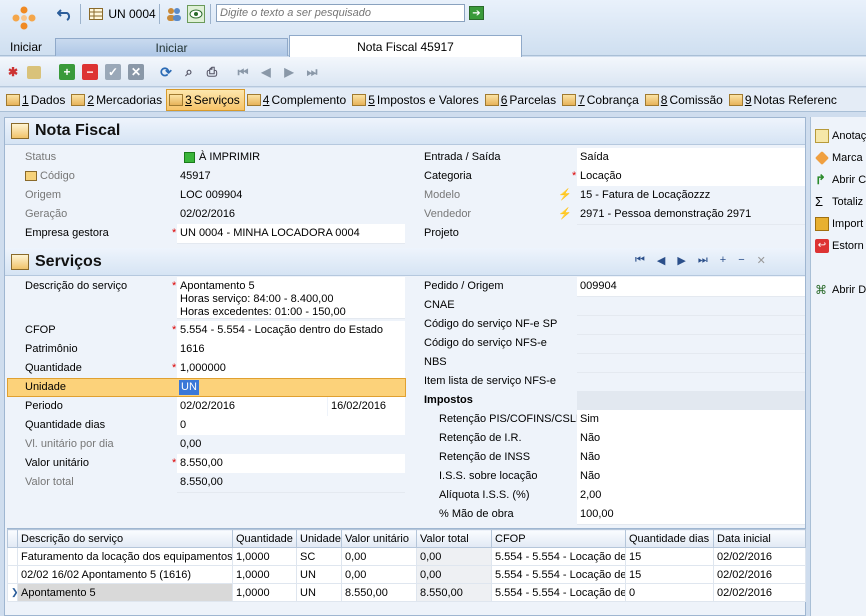  Describe the element at coordinates (820, 179) in the screenshot. I see `arrow-icon: ↱` at that location.